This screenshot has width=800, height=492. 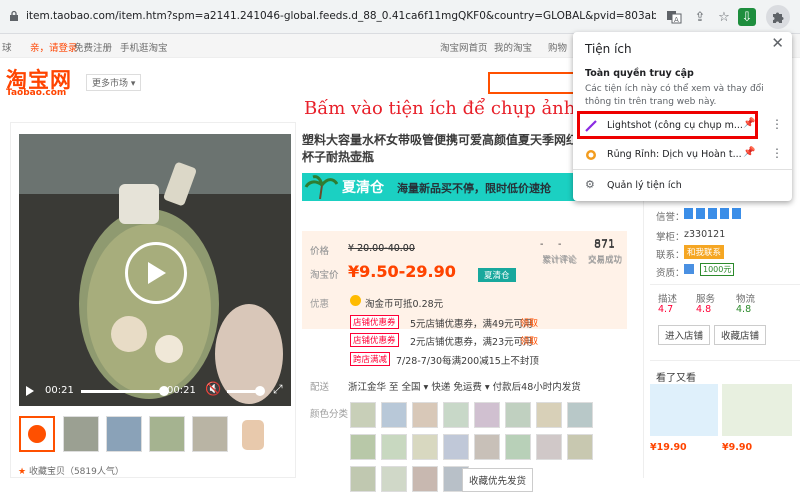 I want to click on favorite-shop-button: 收藏店铺, so click(x=740, y=335).